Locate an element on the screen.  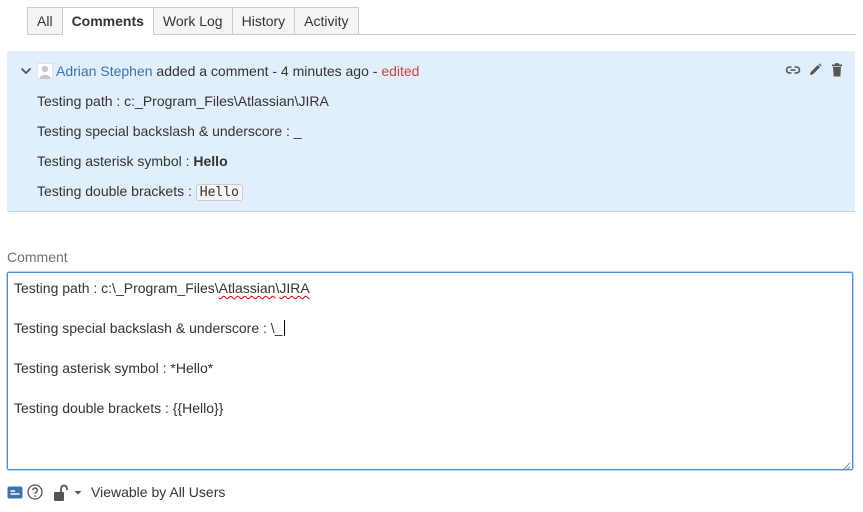
comment-field-label: Comment is located at coordinates (37, 257).